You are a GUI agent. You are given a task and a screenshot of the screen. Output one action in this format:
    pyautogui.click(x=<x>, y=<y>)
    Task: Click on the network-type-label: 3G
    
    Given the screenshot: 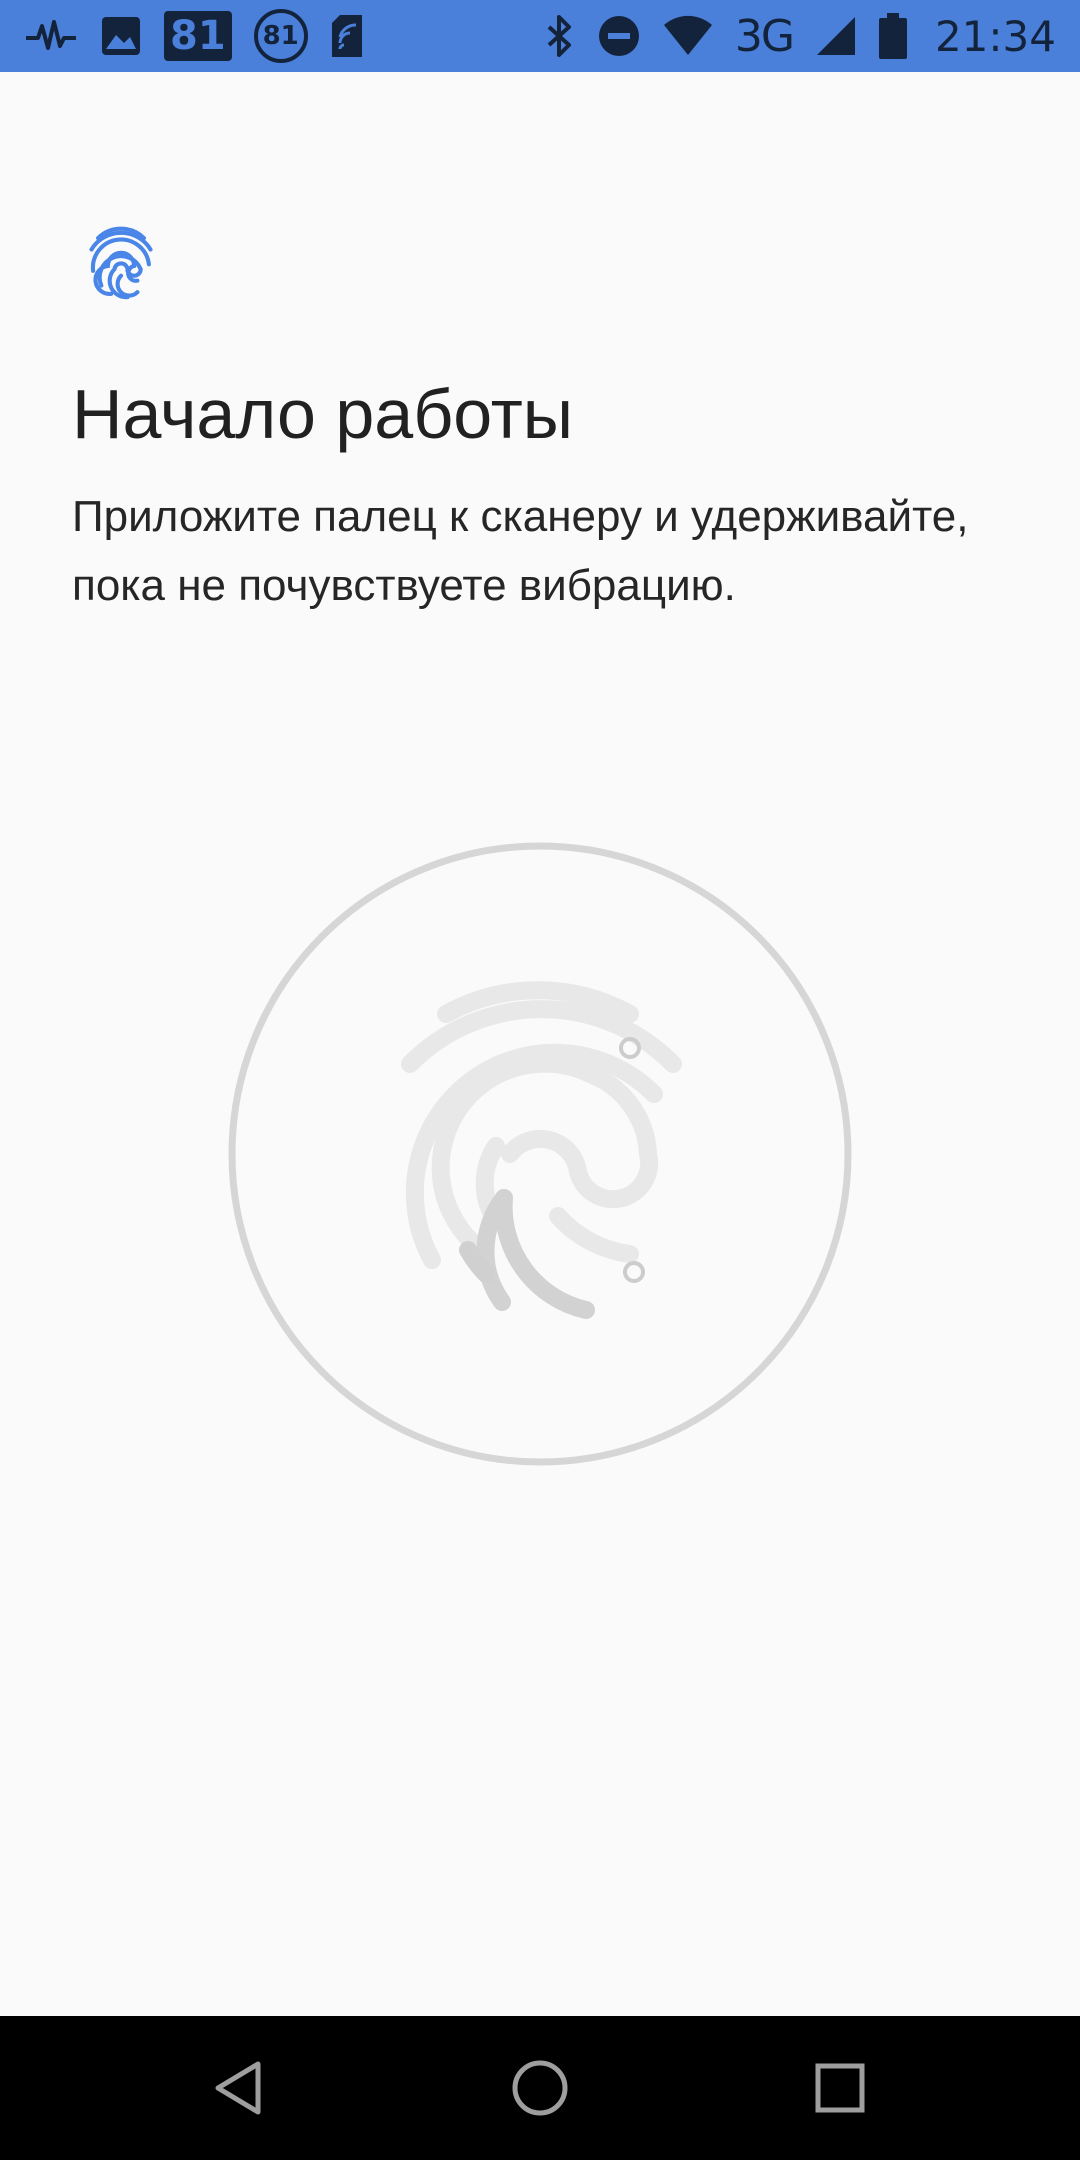 What is the action you would take?
    pyautogui.click(x=764, y=36)
    